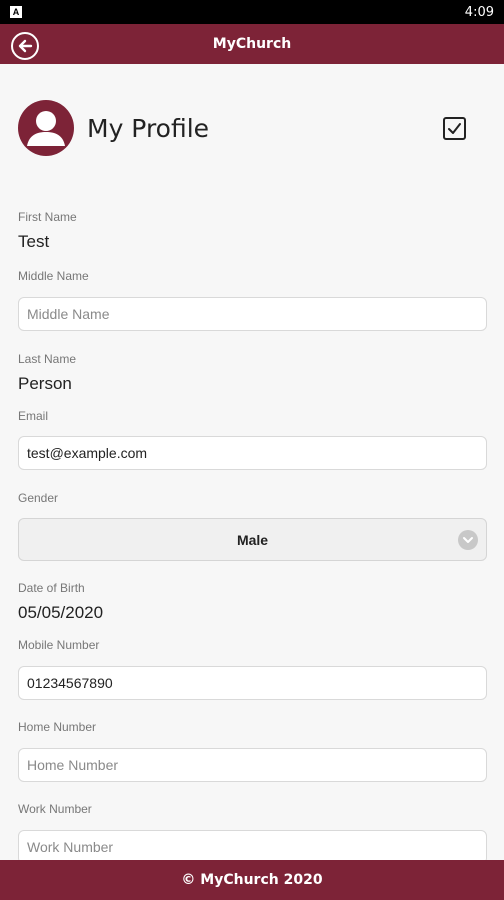 This screenshot has width=504, height=900. I want to click on app-title: MyChurch, so click(252, 44).